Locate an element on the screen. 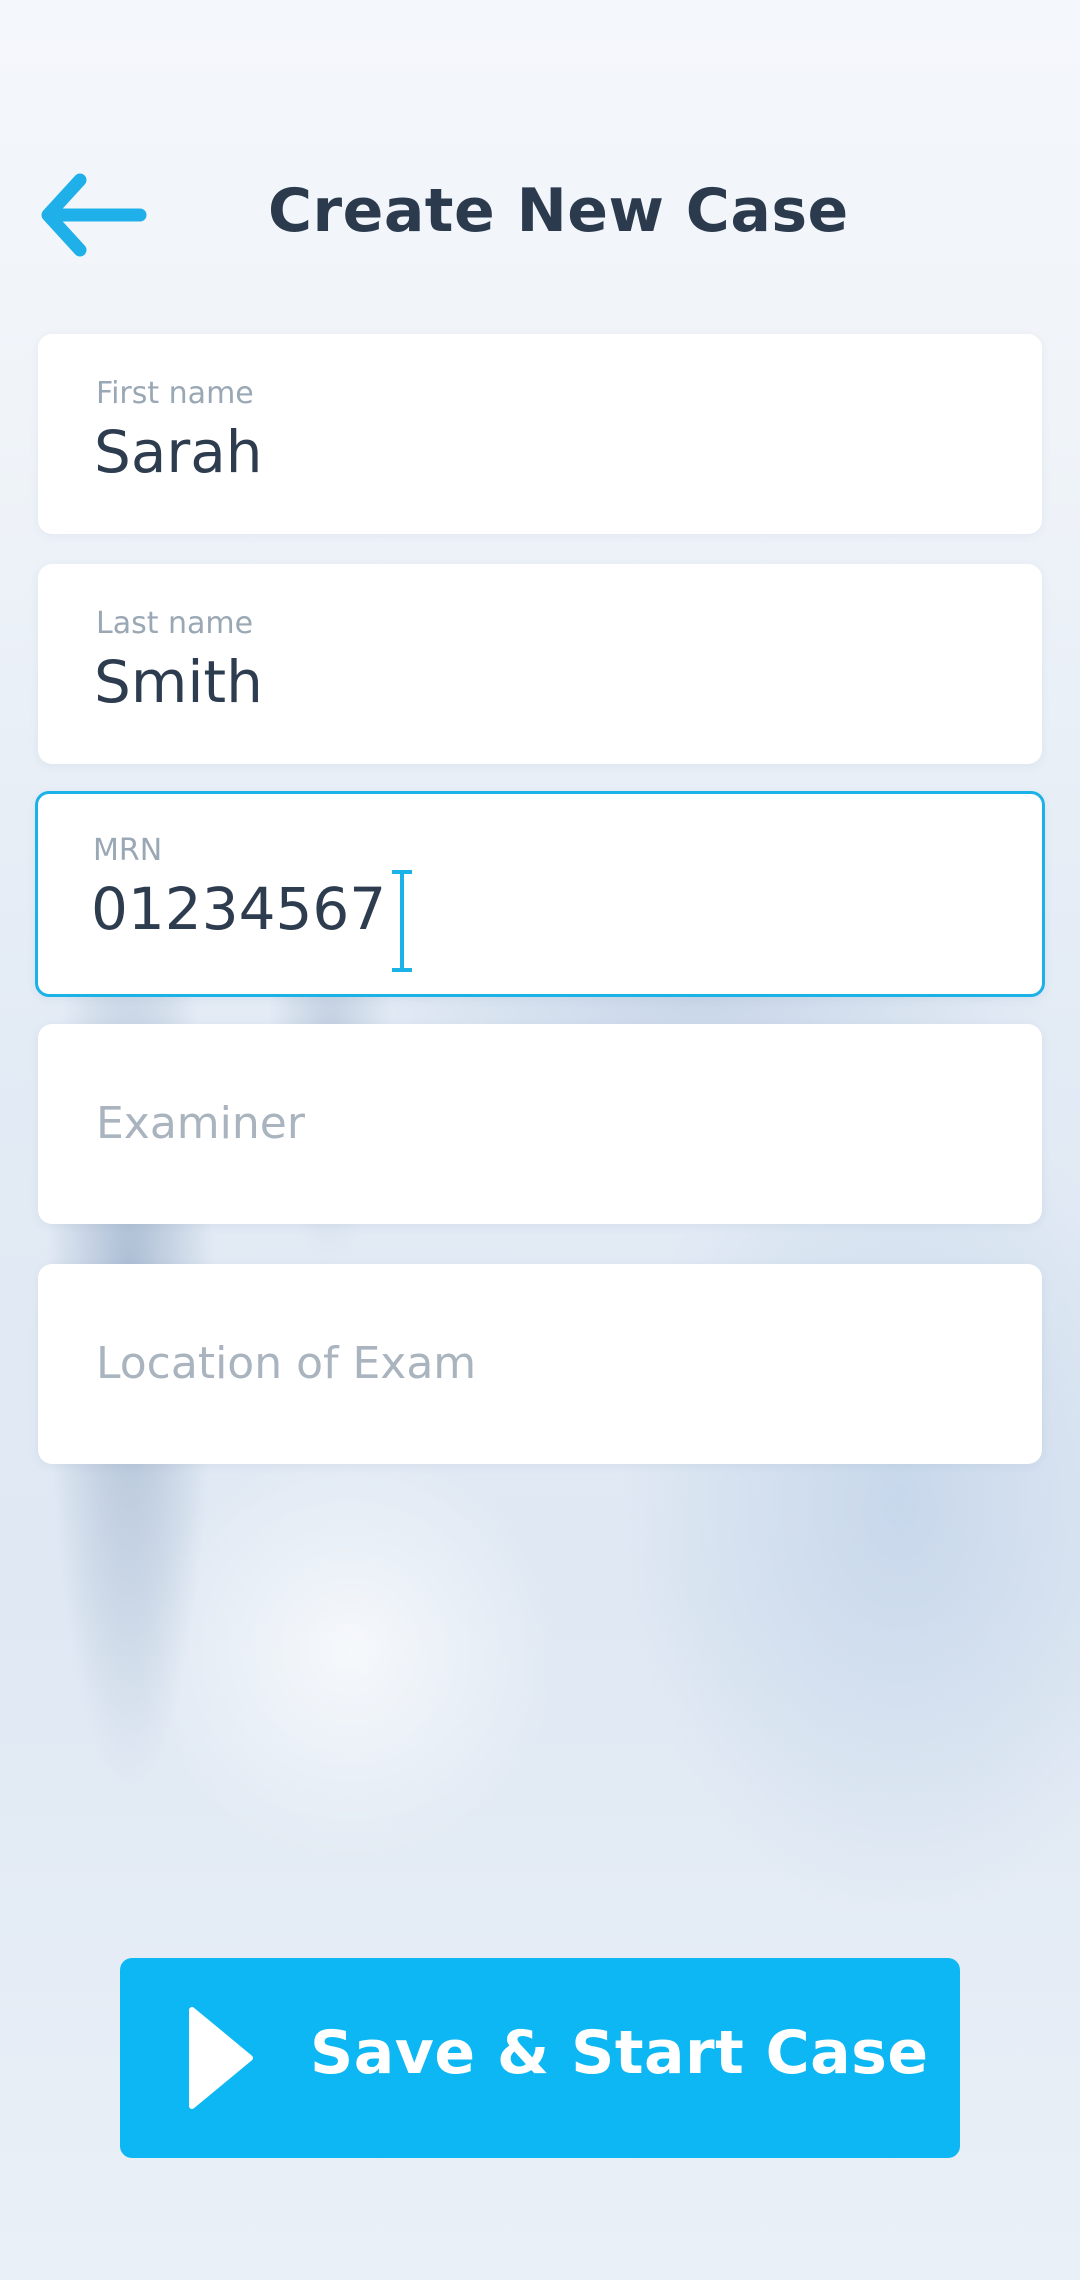  location-field: Location of Exam is located at coordinates (540, 1364).